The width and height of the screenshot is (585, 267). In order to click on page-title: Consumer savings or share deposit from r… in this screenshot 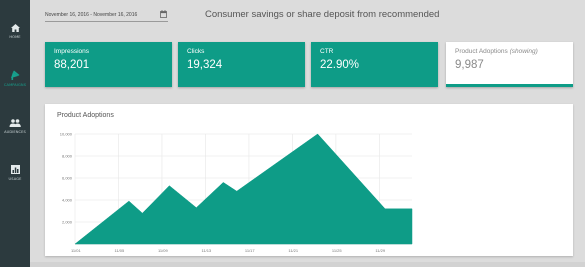, I will do `click(322, 14)`.